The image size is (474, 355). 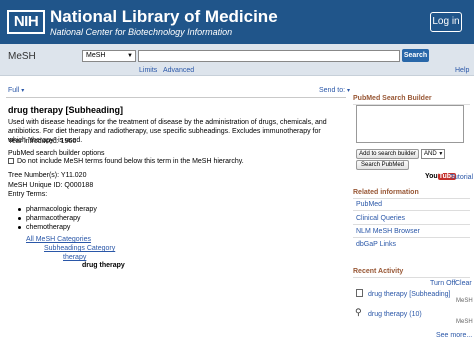 I want to click on tutorial-link: Tutorial, so click(x=461, y=177).